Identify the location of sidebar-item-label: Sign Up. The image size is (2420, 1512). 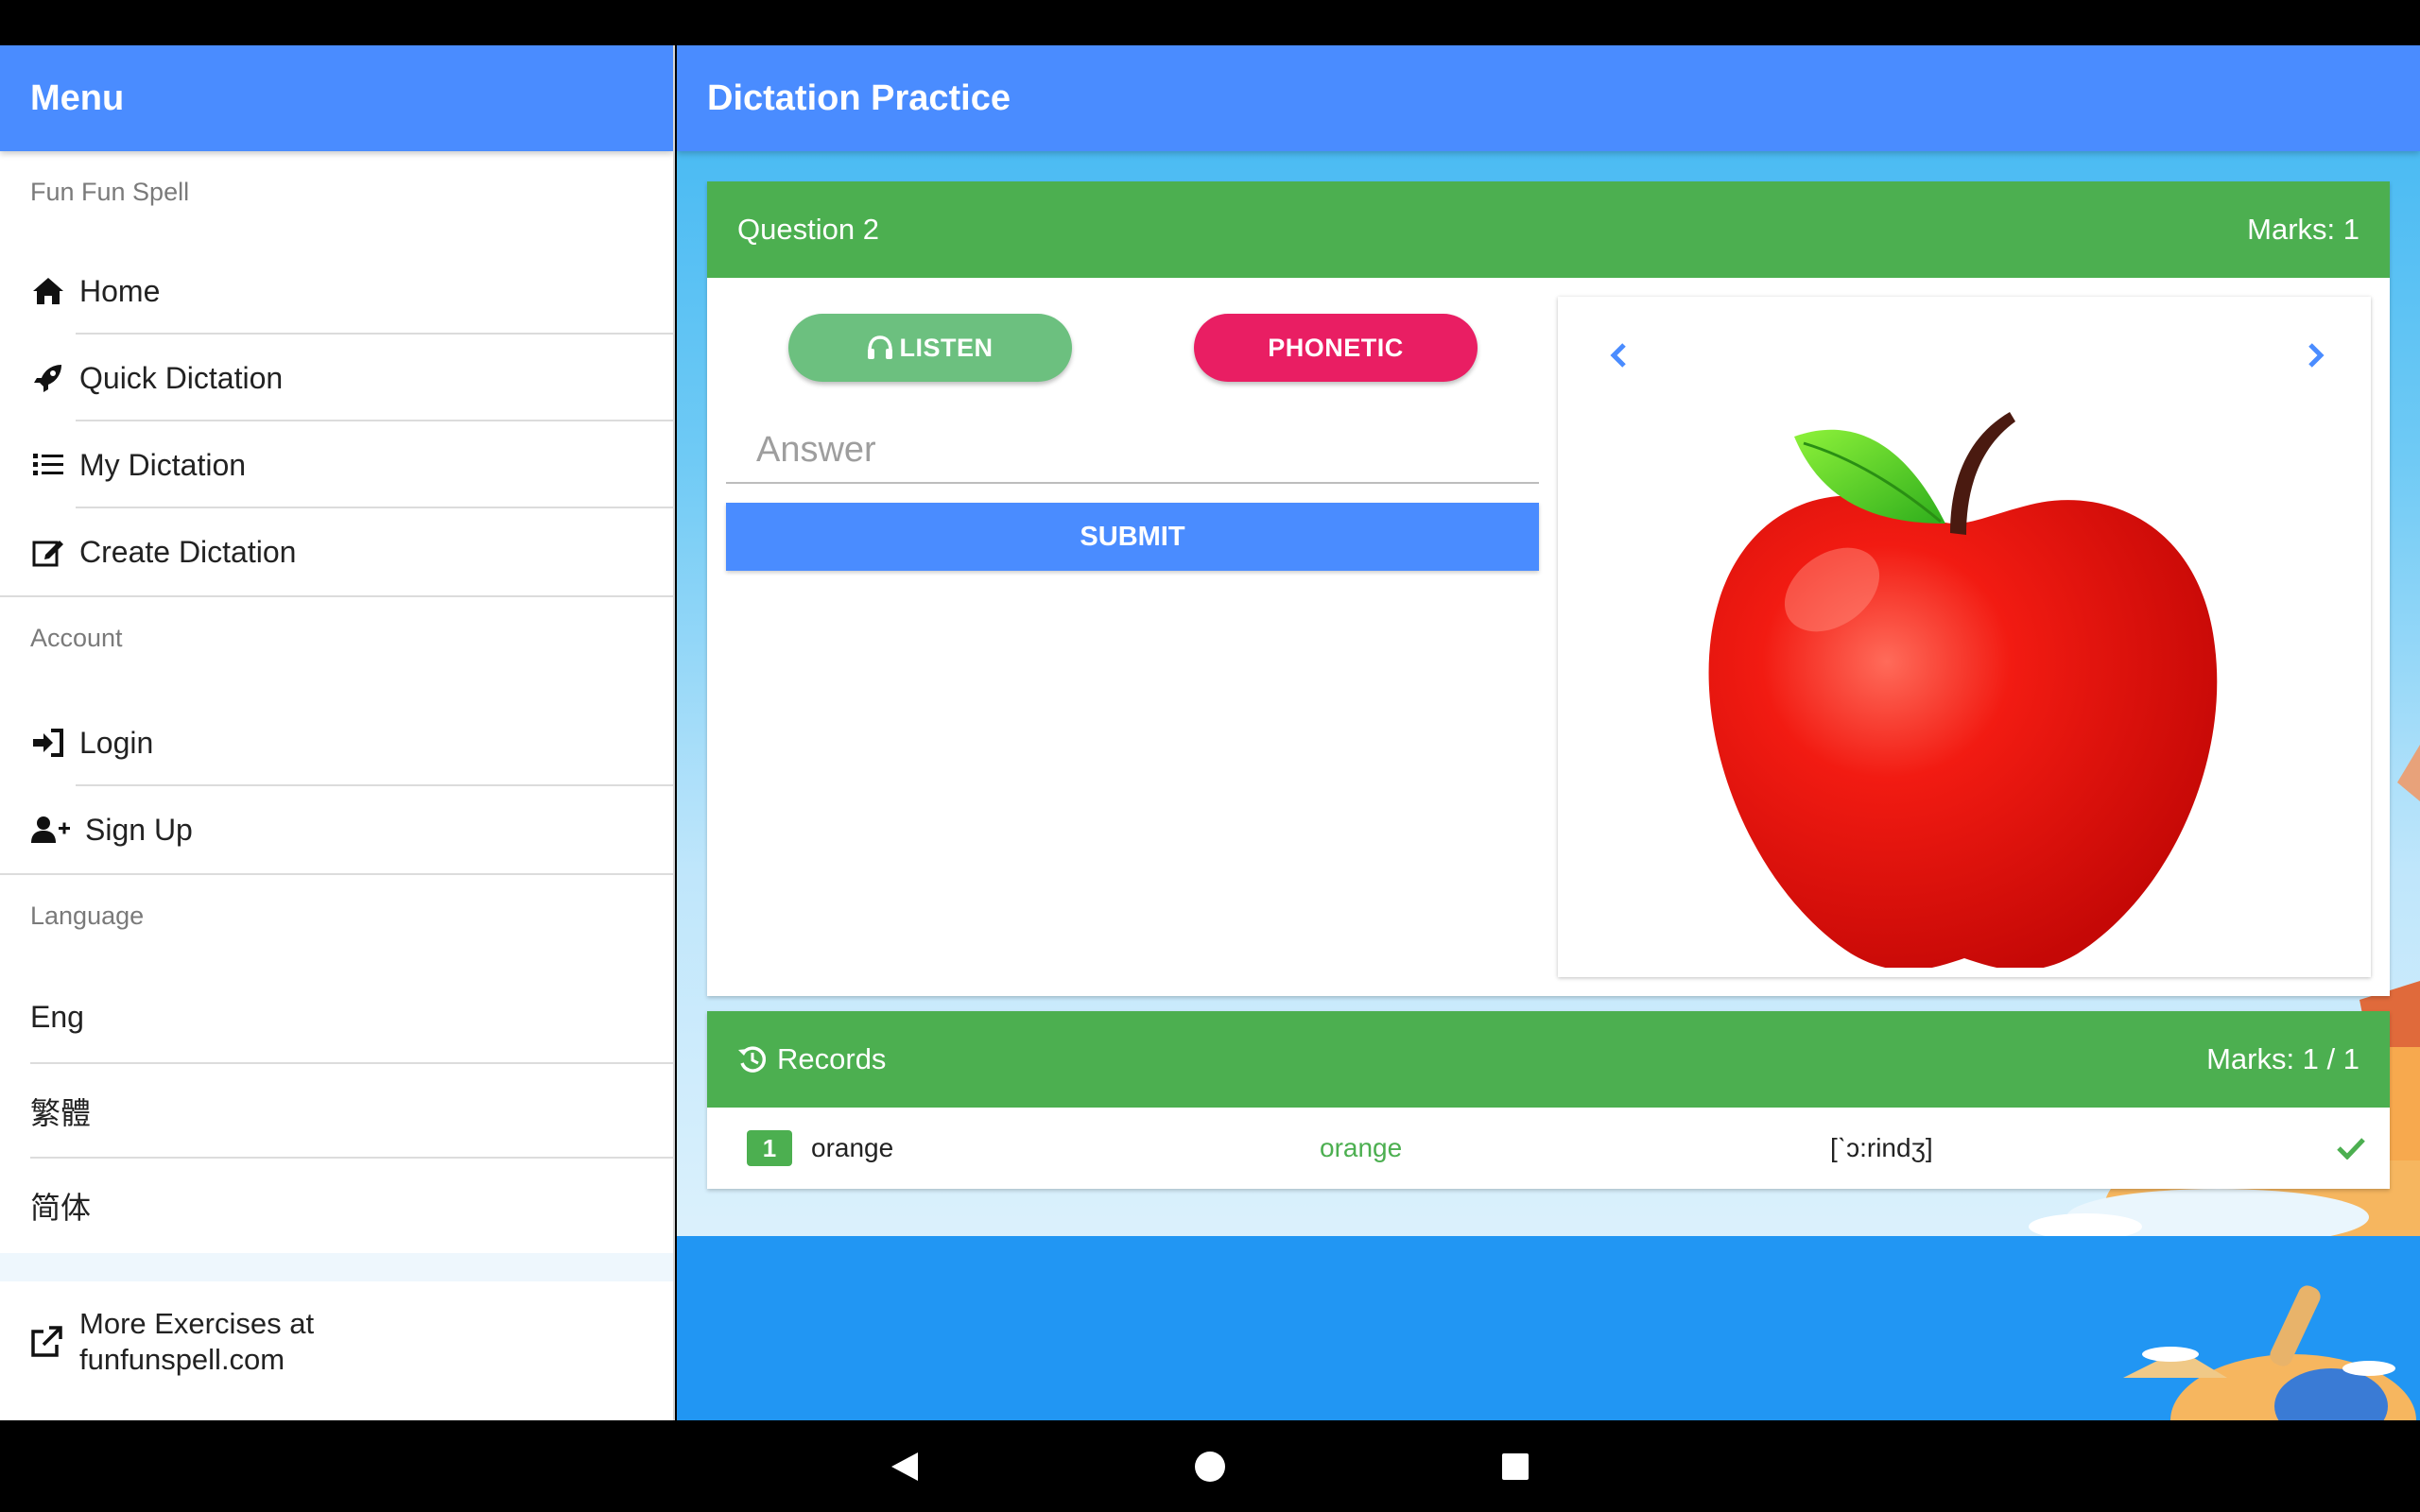
(139, 829).